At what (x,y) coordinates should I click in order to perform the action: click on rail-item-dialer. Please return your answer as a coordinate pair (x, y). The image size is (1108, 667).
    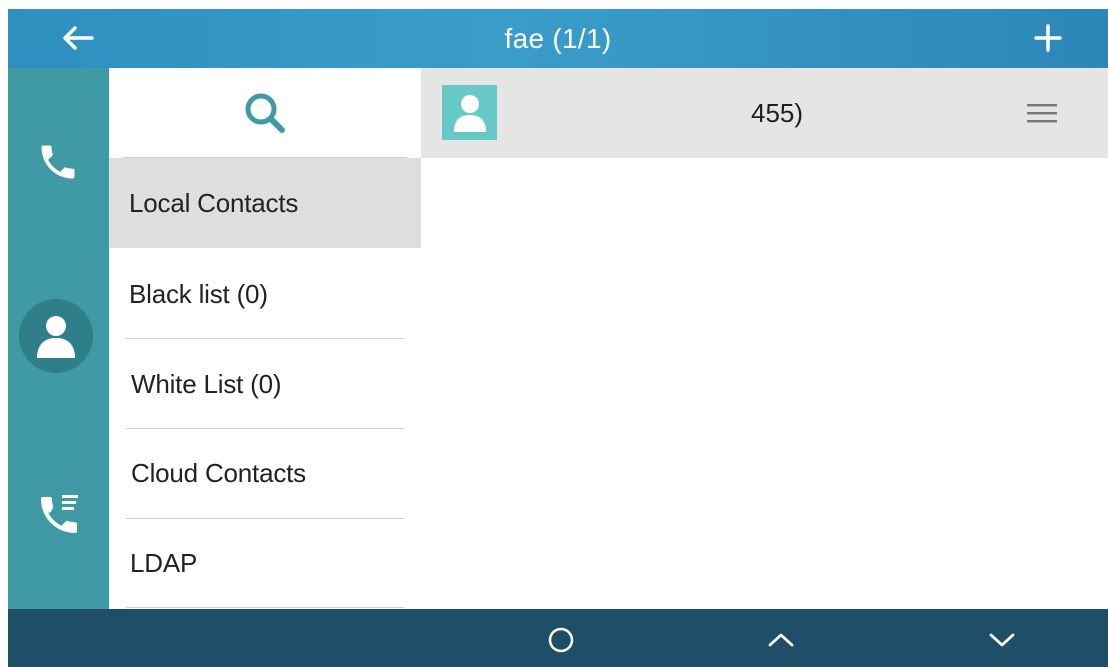
    Looking at the image, I should click on (58, 162).